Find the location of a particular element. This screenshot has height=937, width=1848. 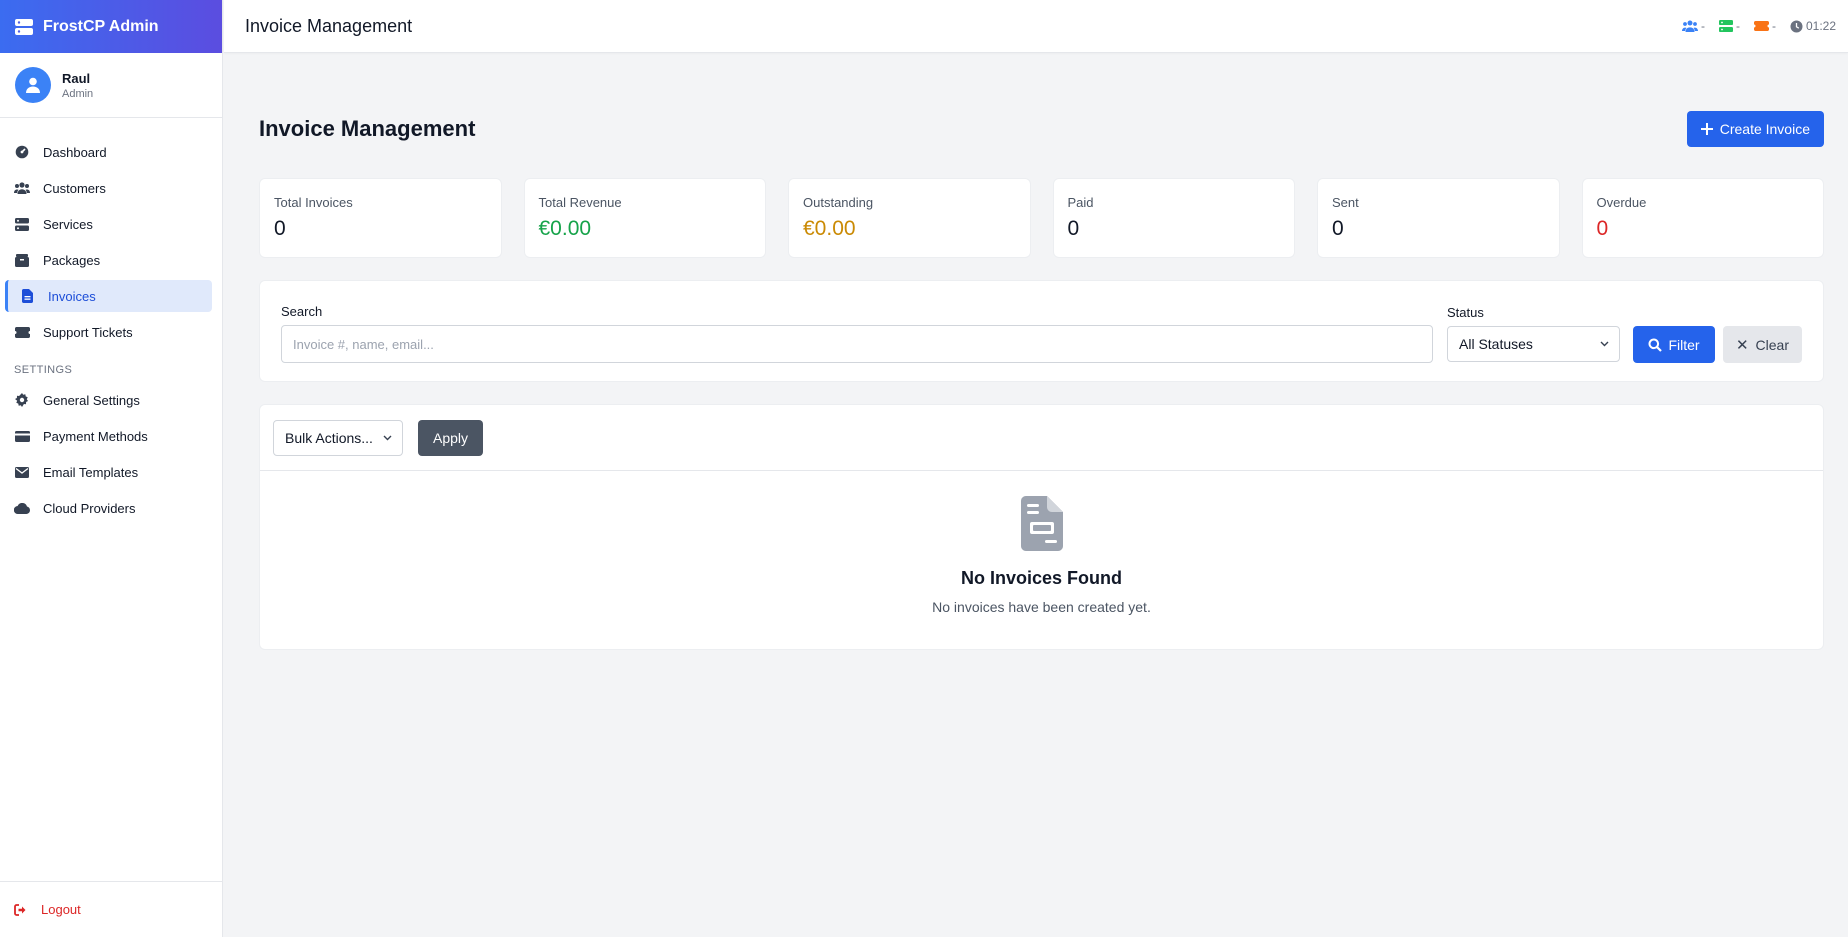

status-indicators: - - - 01:22 is located at coordinates (1752, 26).